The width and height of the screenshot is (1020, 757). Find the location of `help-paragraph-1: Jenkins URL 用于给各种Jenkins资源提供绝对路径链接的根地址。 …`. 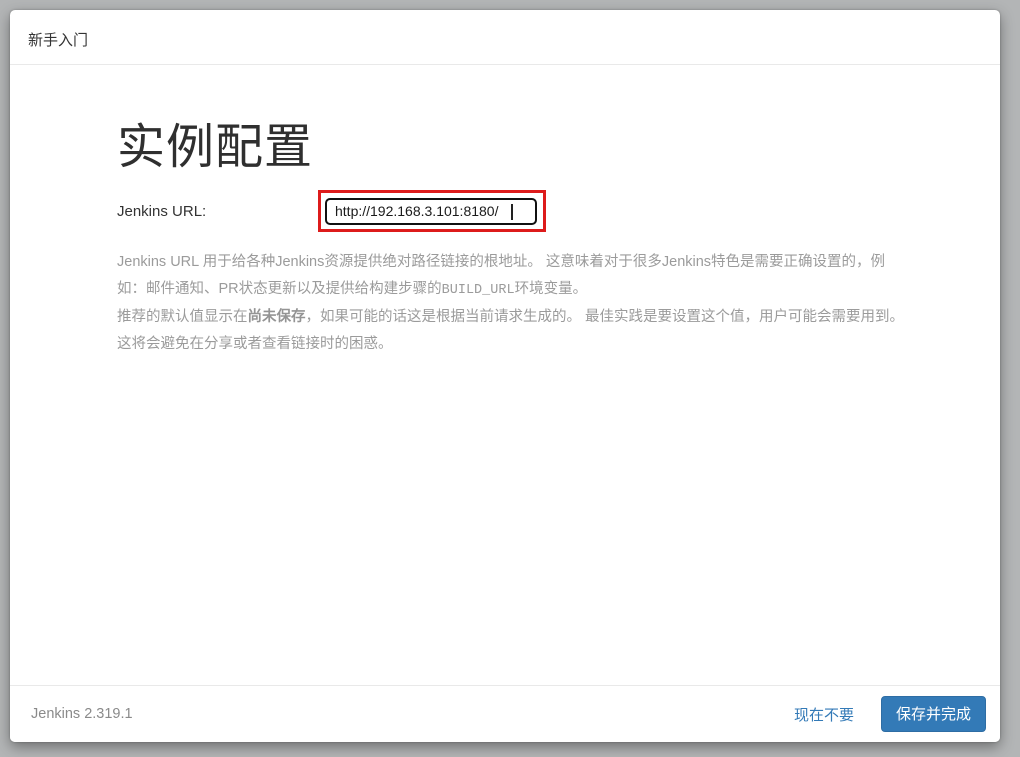

help-paragraph-1: Jenkins URL 用于给各种Jenkins资源提供绝对路径链接的根地址。 … is located at coordinates (513, 276).